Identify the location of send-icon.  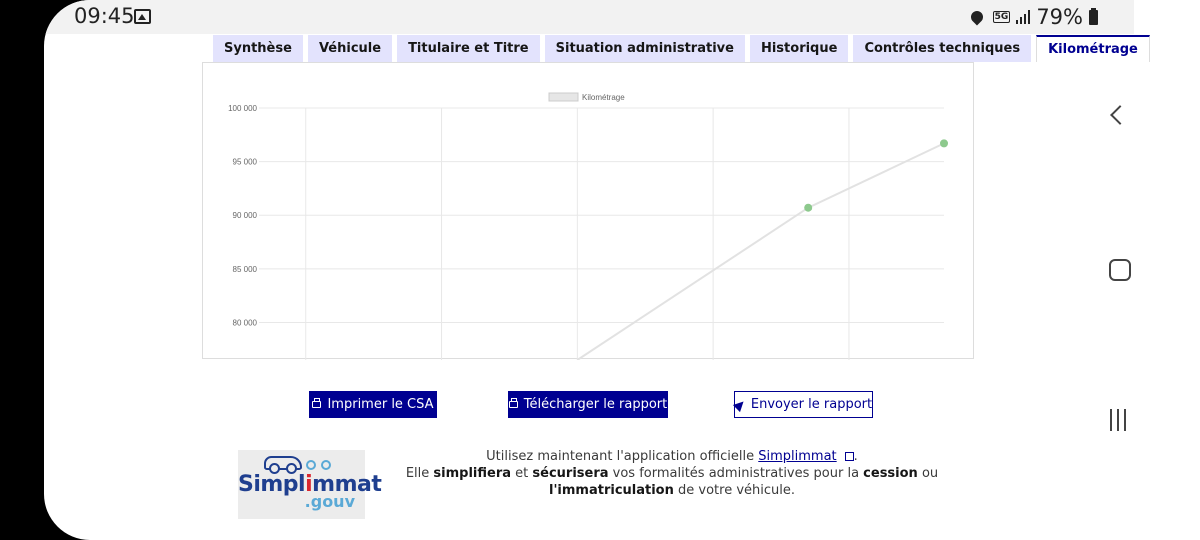
(739, 404).